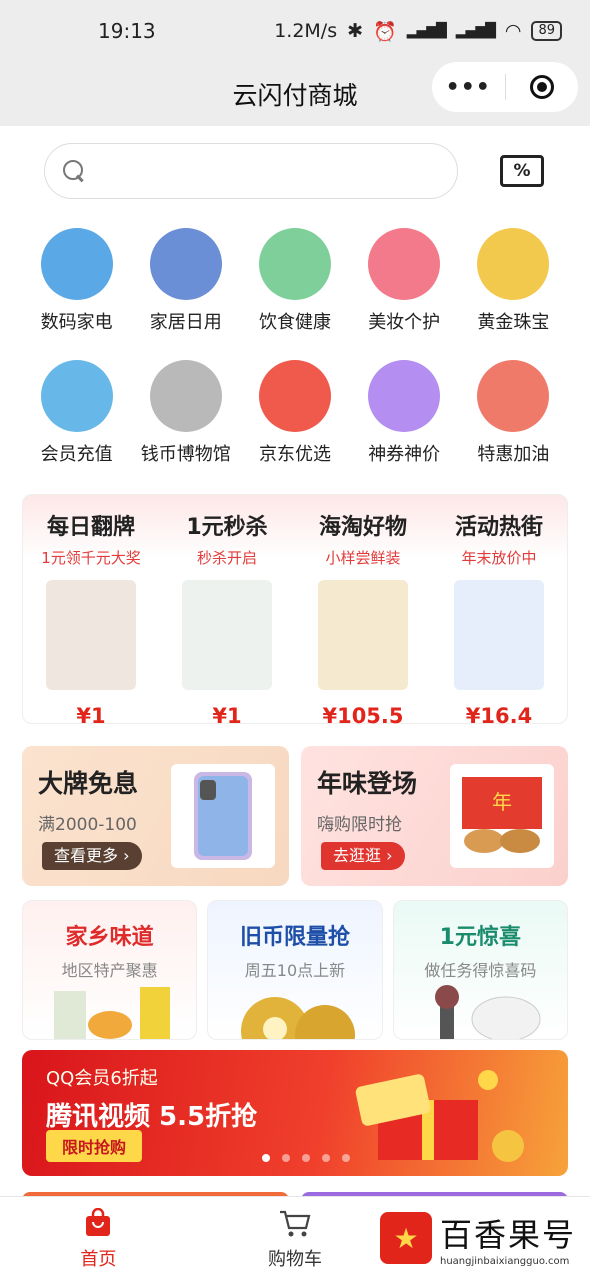 This screenshot has height=1280, width=590. Describe the element at coordinates (294, 322) in the screenshot. I see `category-label: 饮食健康` at that location.